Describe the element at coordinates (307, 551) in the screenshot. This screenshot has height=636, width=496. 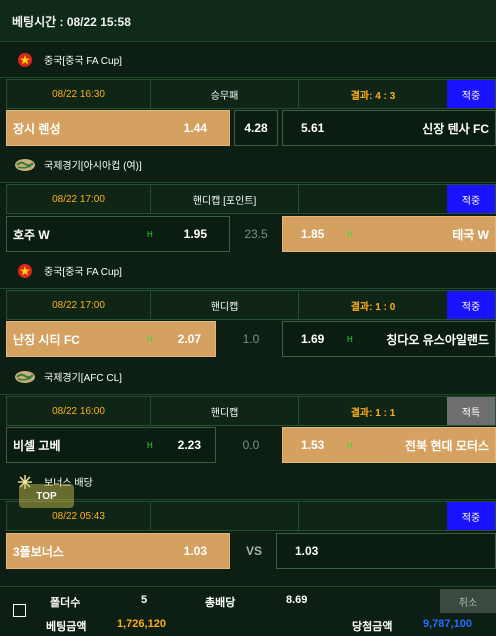
I see `away-odd: 1.03` at that location.